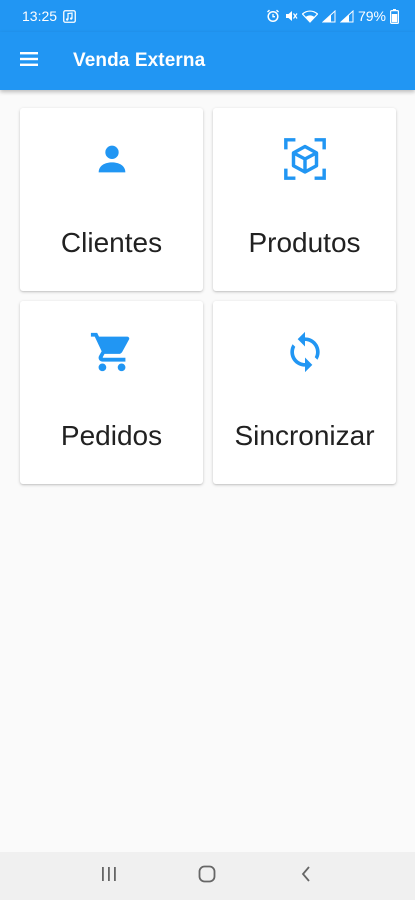 Image resolution: width=415 pixels, height=900 pixels. Describe the element at coordinates (371, 16) in the screenshot. I see `battery-percentage: 79%` at that location.